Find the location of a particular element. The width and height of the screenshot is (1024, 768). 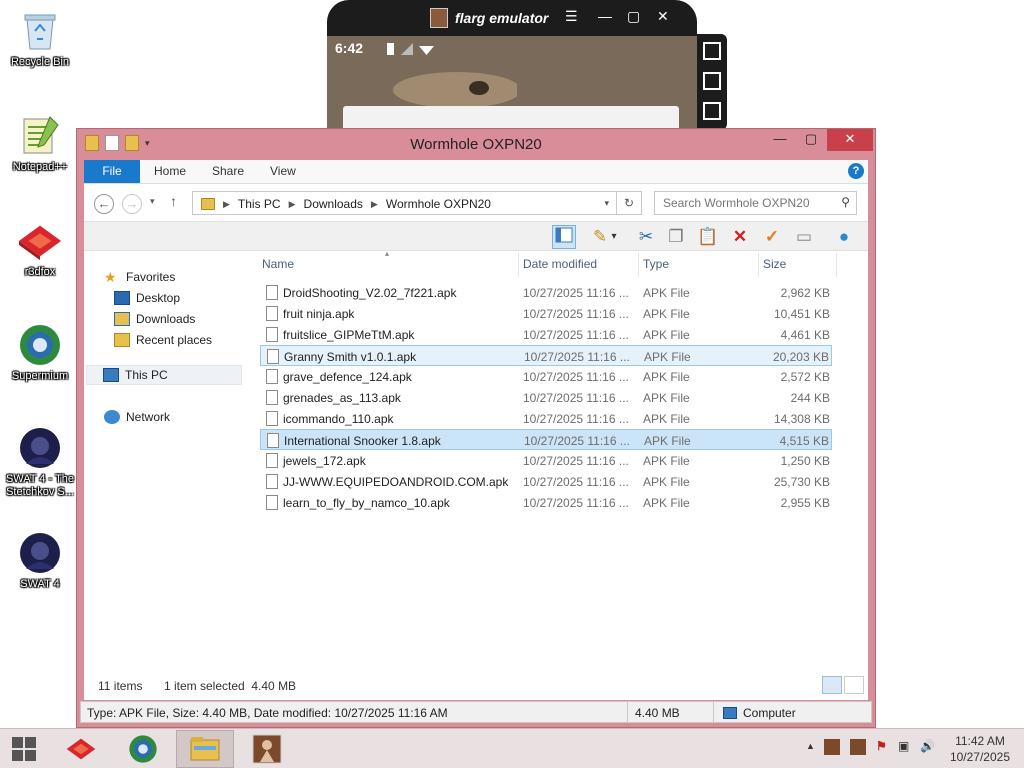

taskbar-flarg-emulator is located at coordinates (267, 749).